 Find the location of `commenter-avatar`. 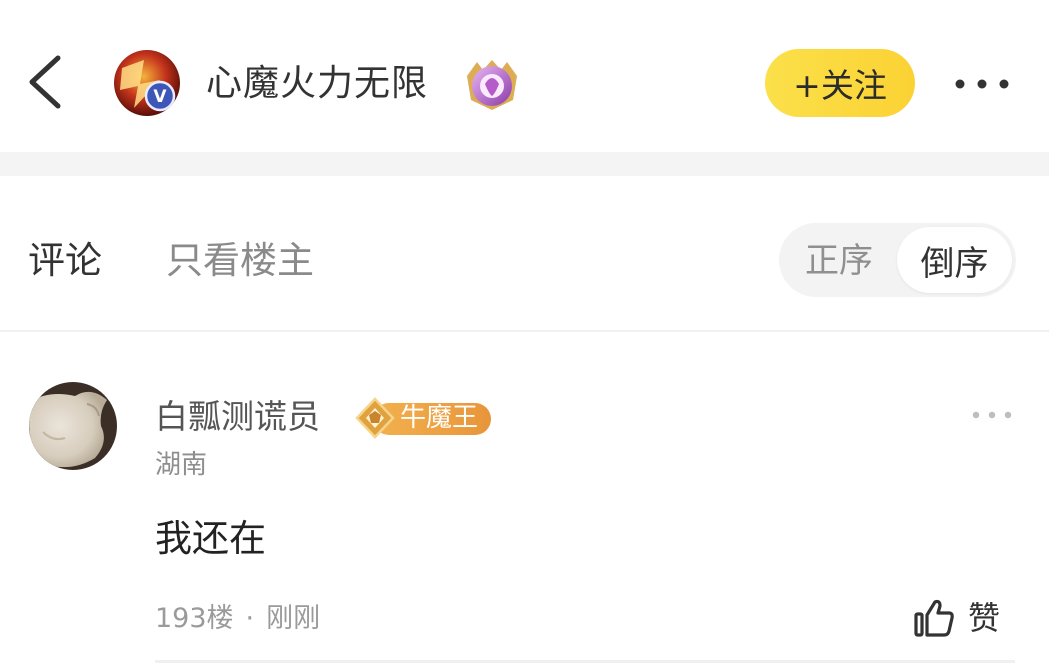

commenter-avatar is located at coordinates (73, 426).